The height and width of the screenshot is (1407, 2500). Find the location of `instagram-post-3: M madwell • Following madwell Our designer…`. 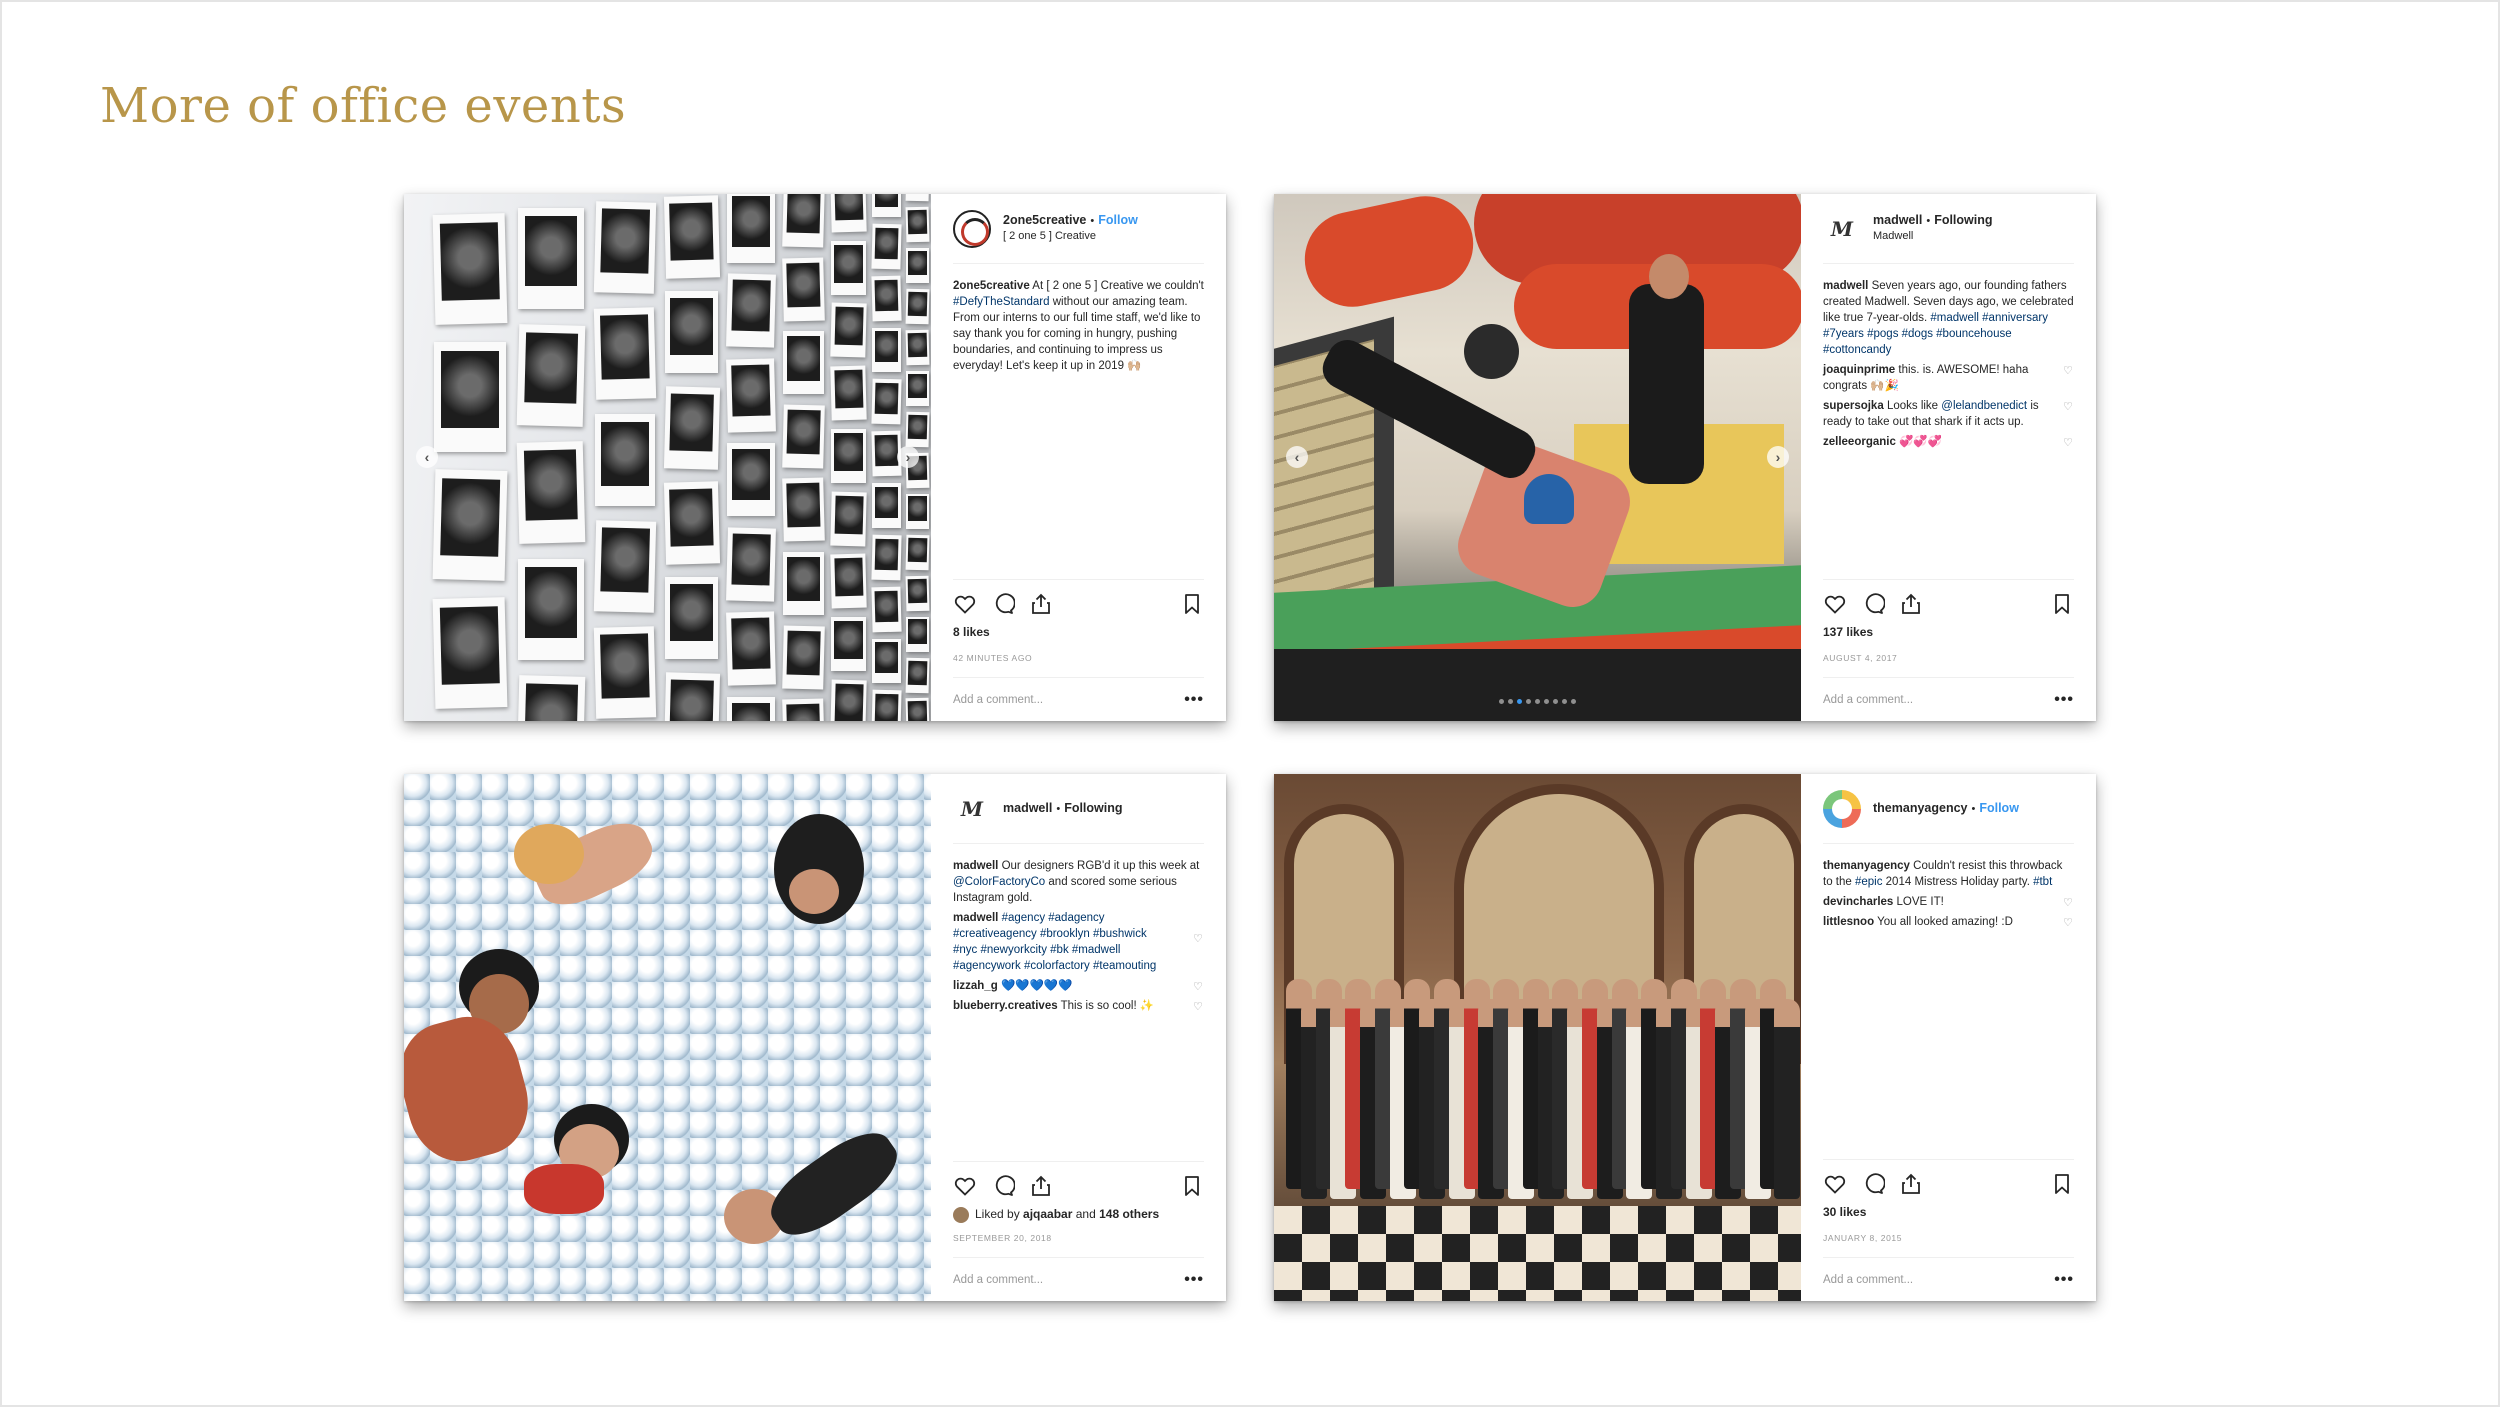

instagram-post-3: M madwell • Following madwell Our designer… is located at coordinates (815, 1037).